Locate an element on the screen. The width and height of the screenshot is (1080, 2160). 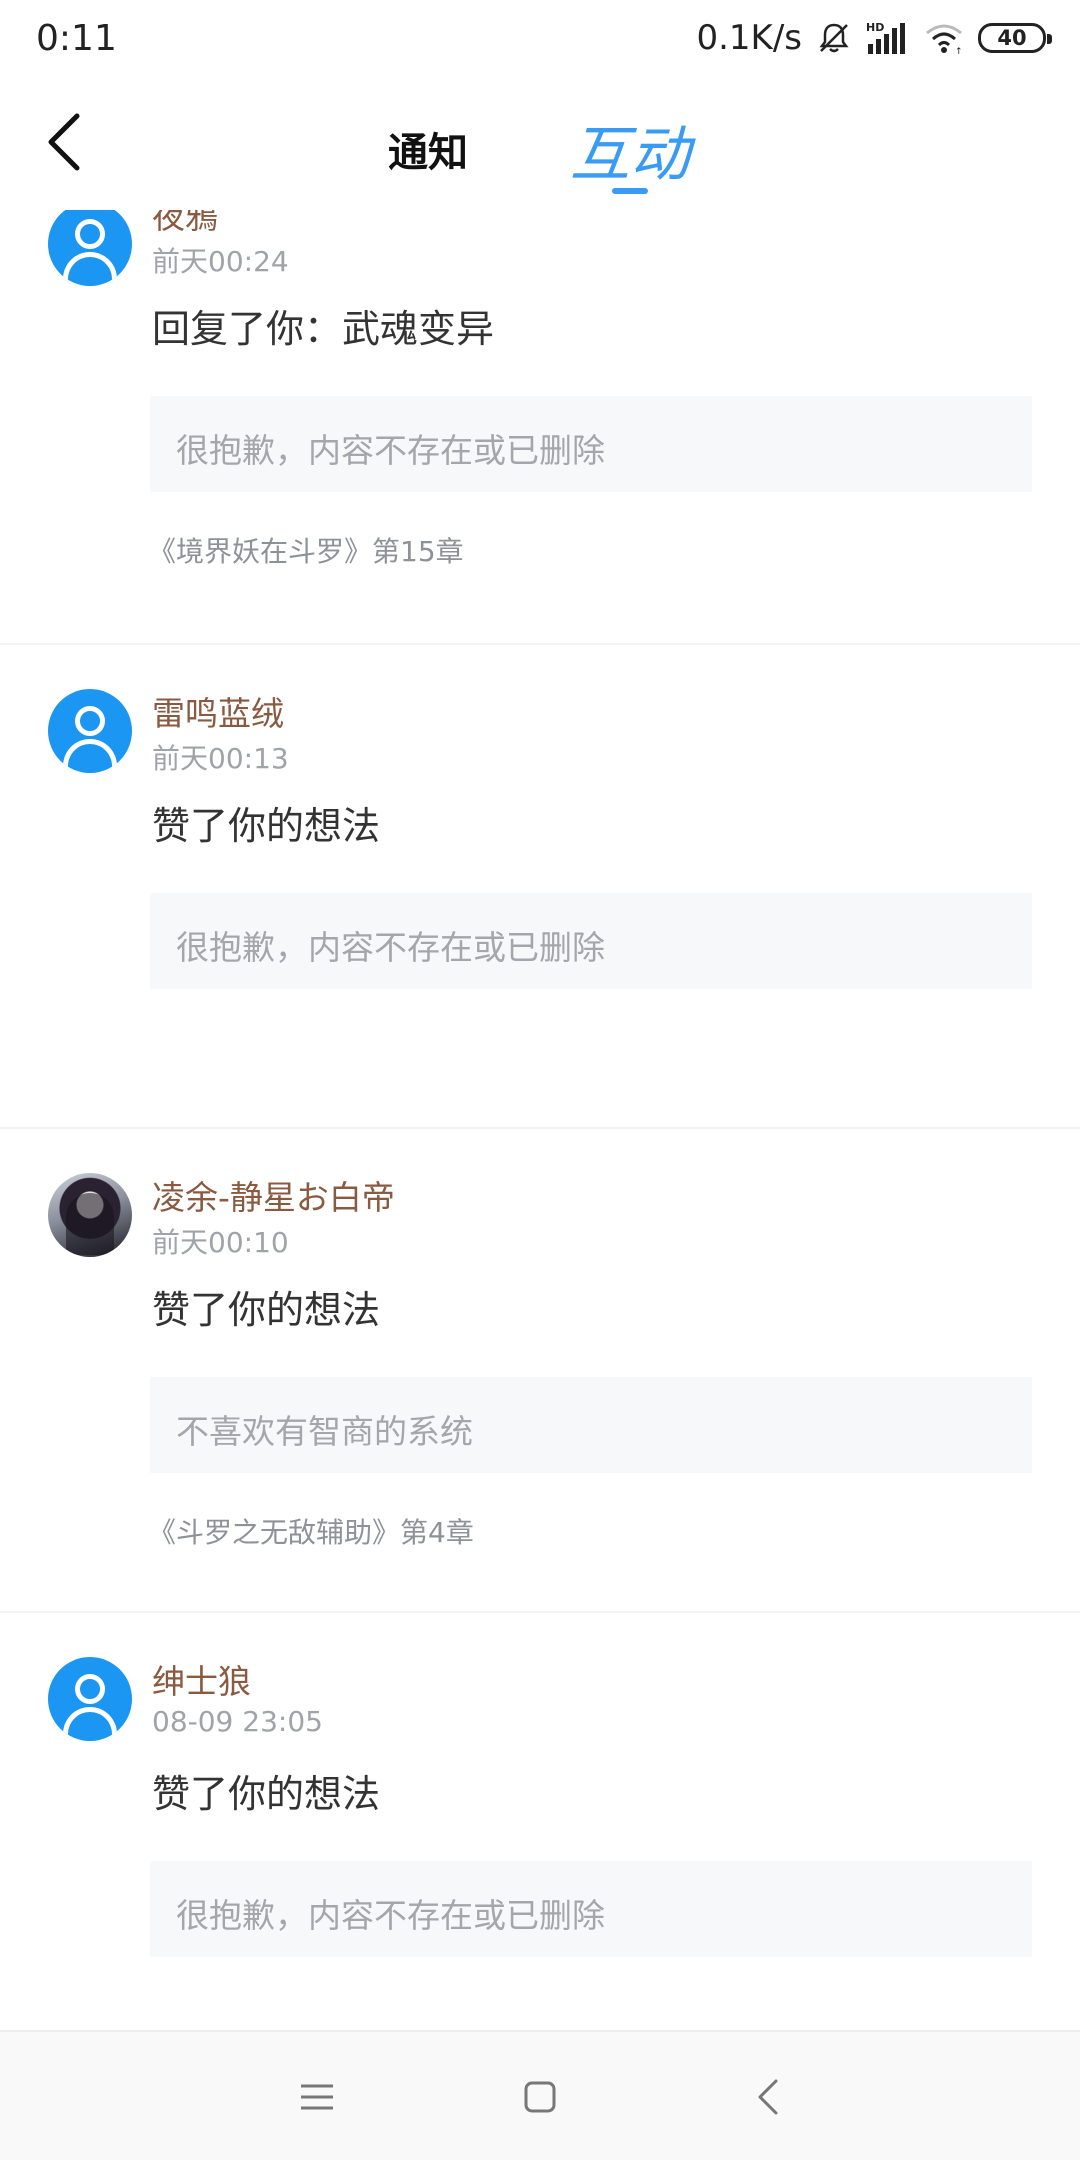
username: 凌余-静星お白帝 is located at coordinates (273, 1195).